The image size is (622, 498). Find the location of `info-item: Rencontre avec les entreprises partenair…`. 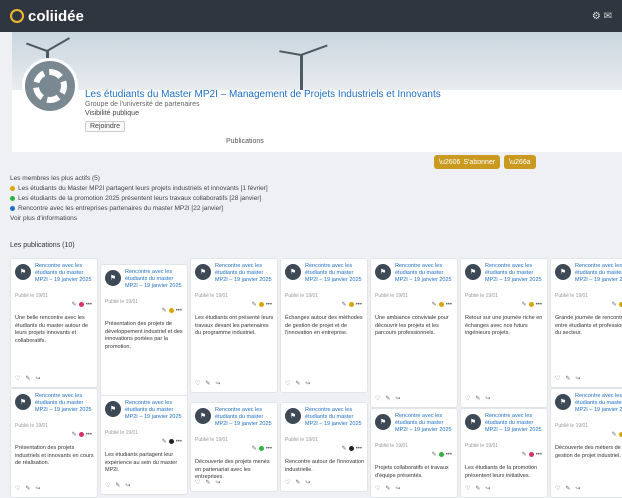

info-item: Rencontre avec les entreprises partenair… is located at coordinates (310, 209).